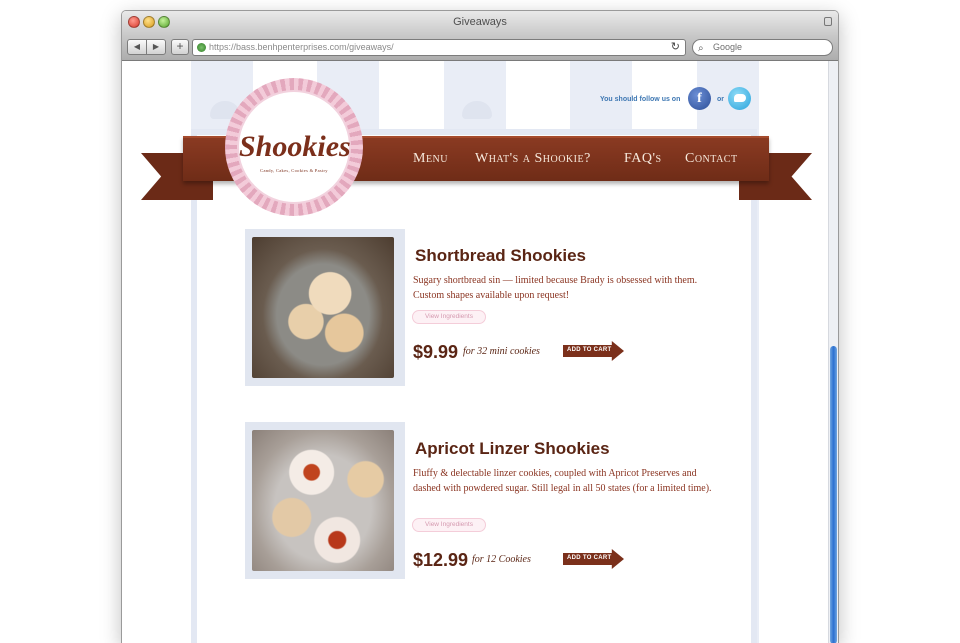 The width and height of the screenshot is (960, 643). Describe the element at coordinates (828, 21) in the screenshot. I see `lock-icon` at that location.